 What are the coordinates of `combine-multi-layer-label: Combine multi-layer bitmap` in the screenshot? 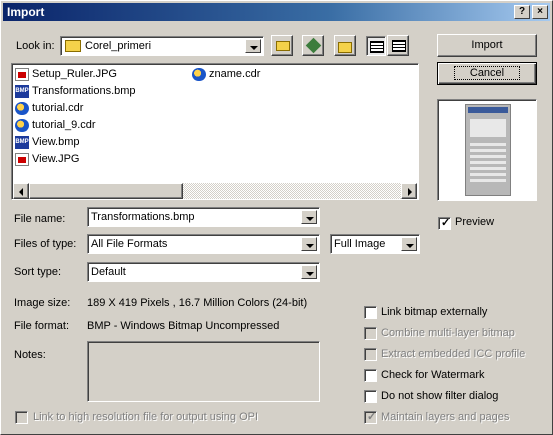 It's located at (448, 333).